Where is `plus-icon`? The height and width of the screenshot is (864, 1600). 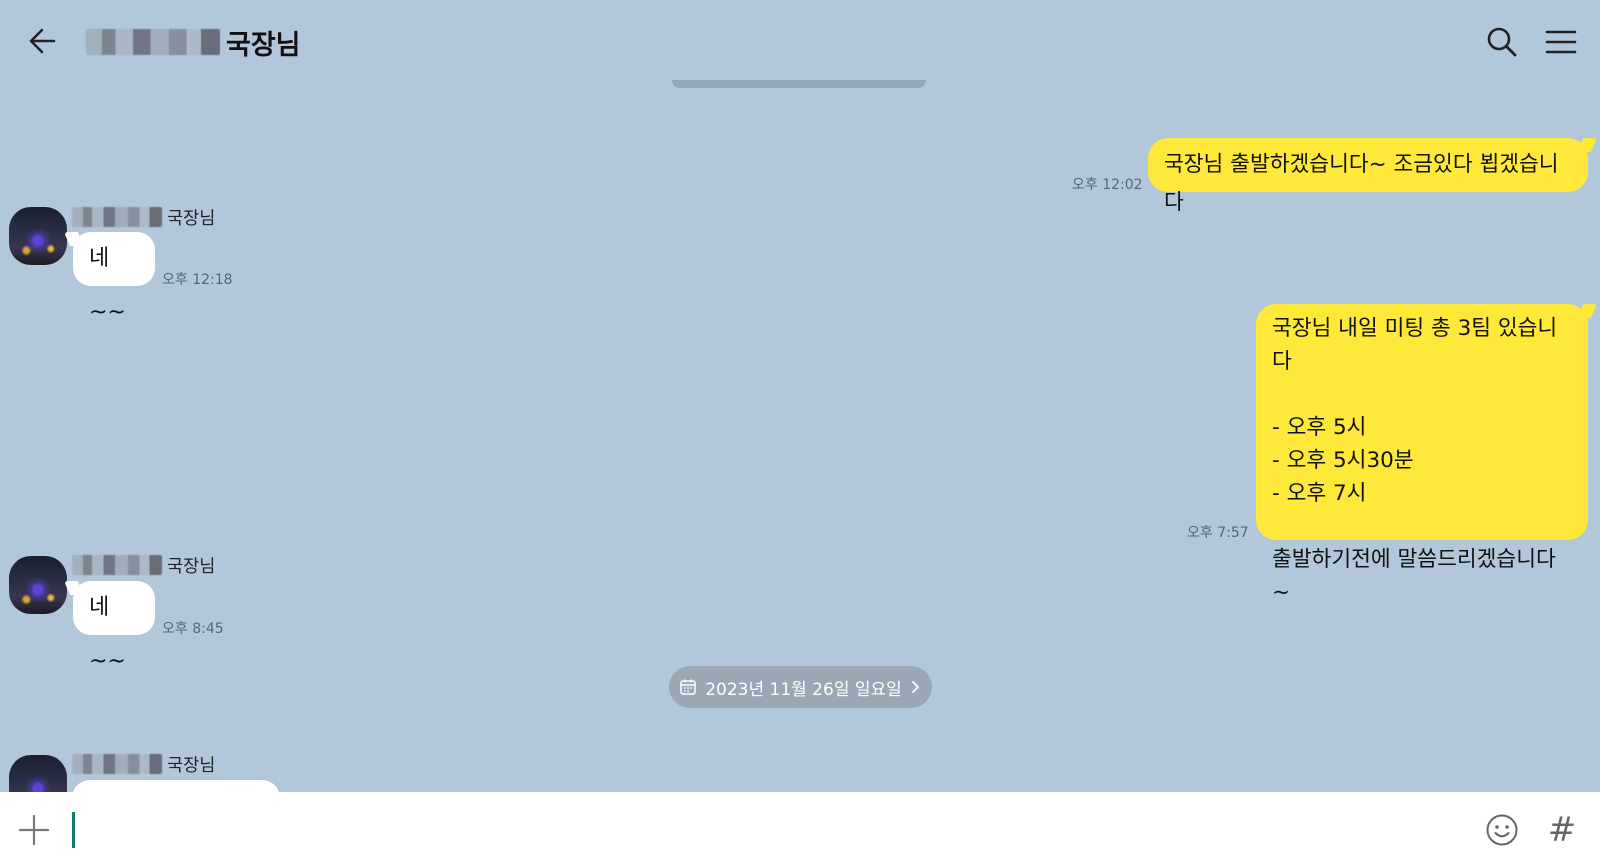 plus-icon is located at coordinates (34, 830).